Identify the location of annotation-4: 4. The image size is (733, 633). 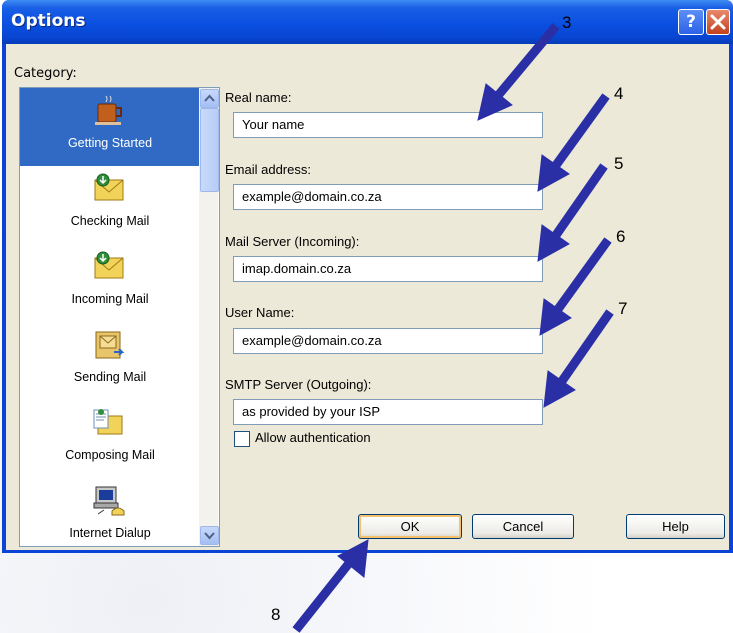
(619, 93).